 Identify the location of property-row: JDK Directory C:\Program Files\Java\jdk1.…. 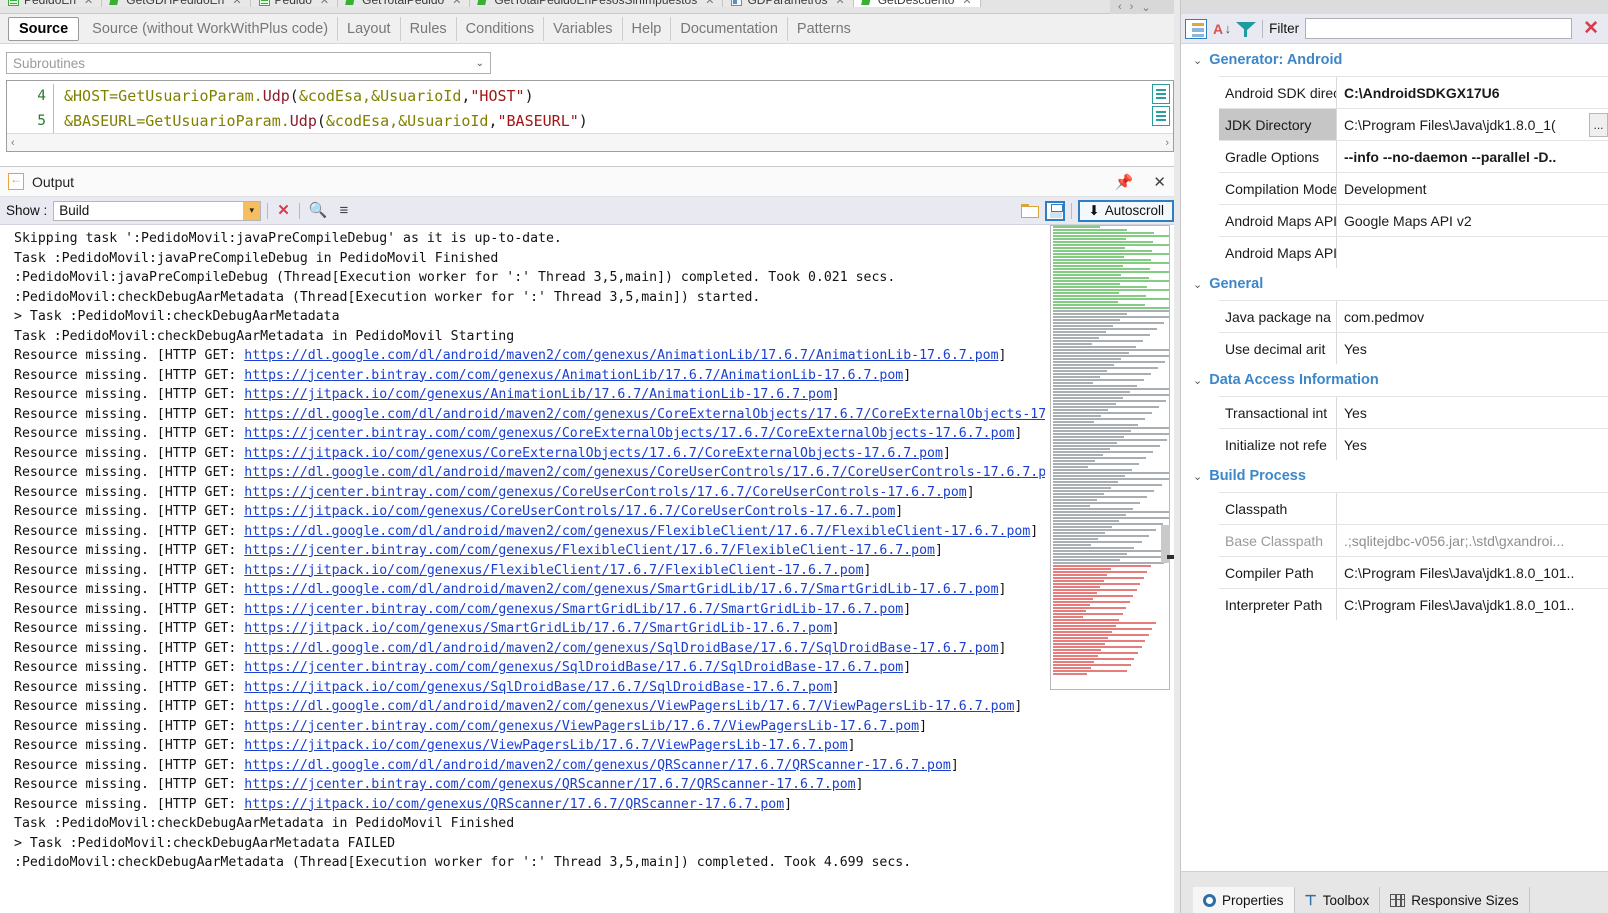
(1413, 124).